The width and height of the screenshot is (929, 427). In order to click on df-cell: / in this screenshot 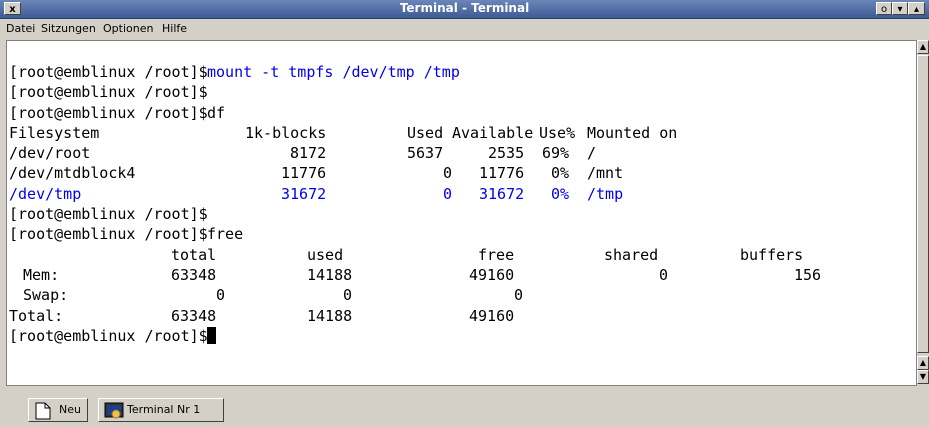, I will do `click(592, 153)`.